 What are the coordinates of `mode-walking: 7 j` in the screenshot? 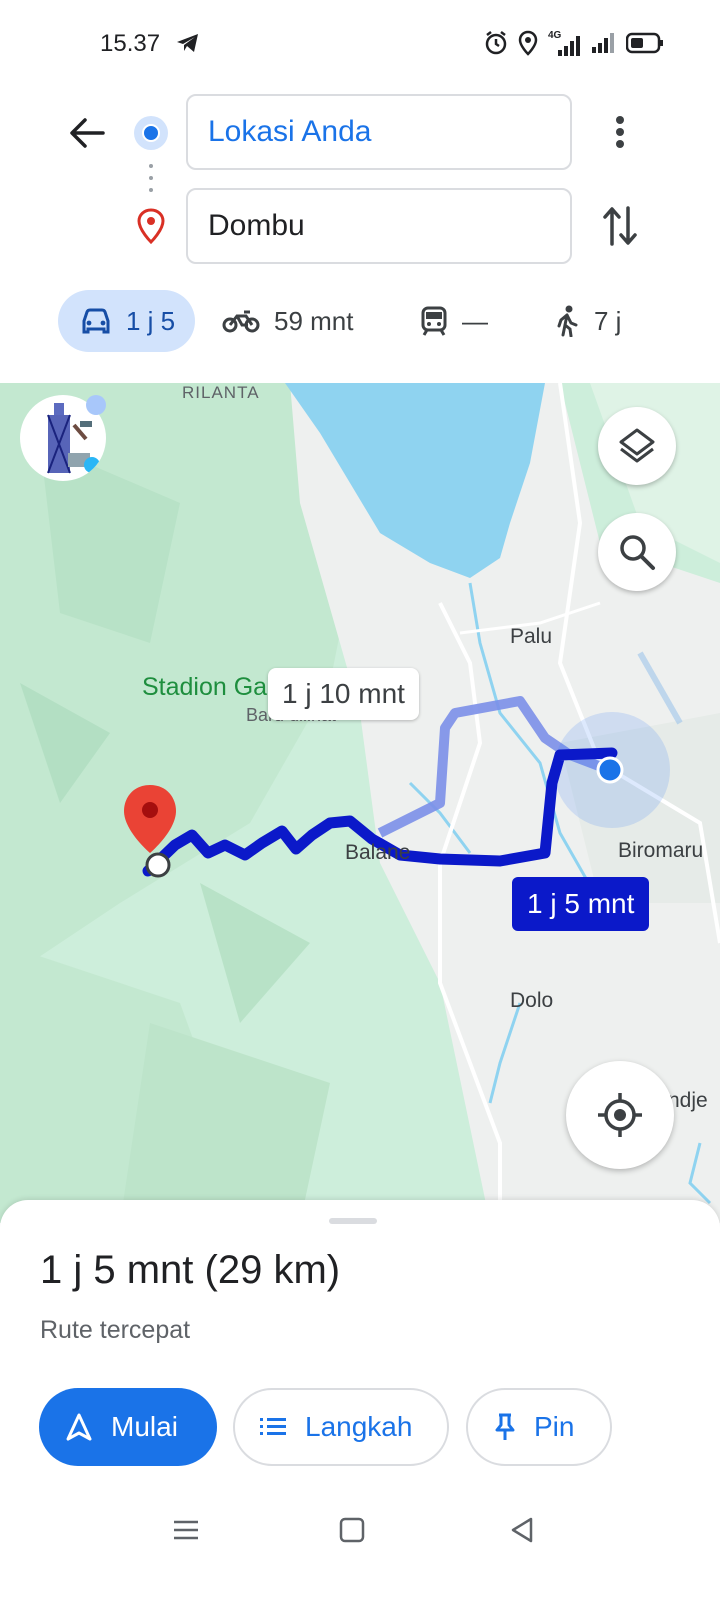 It's located at (587, 321).